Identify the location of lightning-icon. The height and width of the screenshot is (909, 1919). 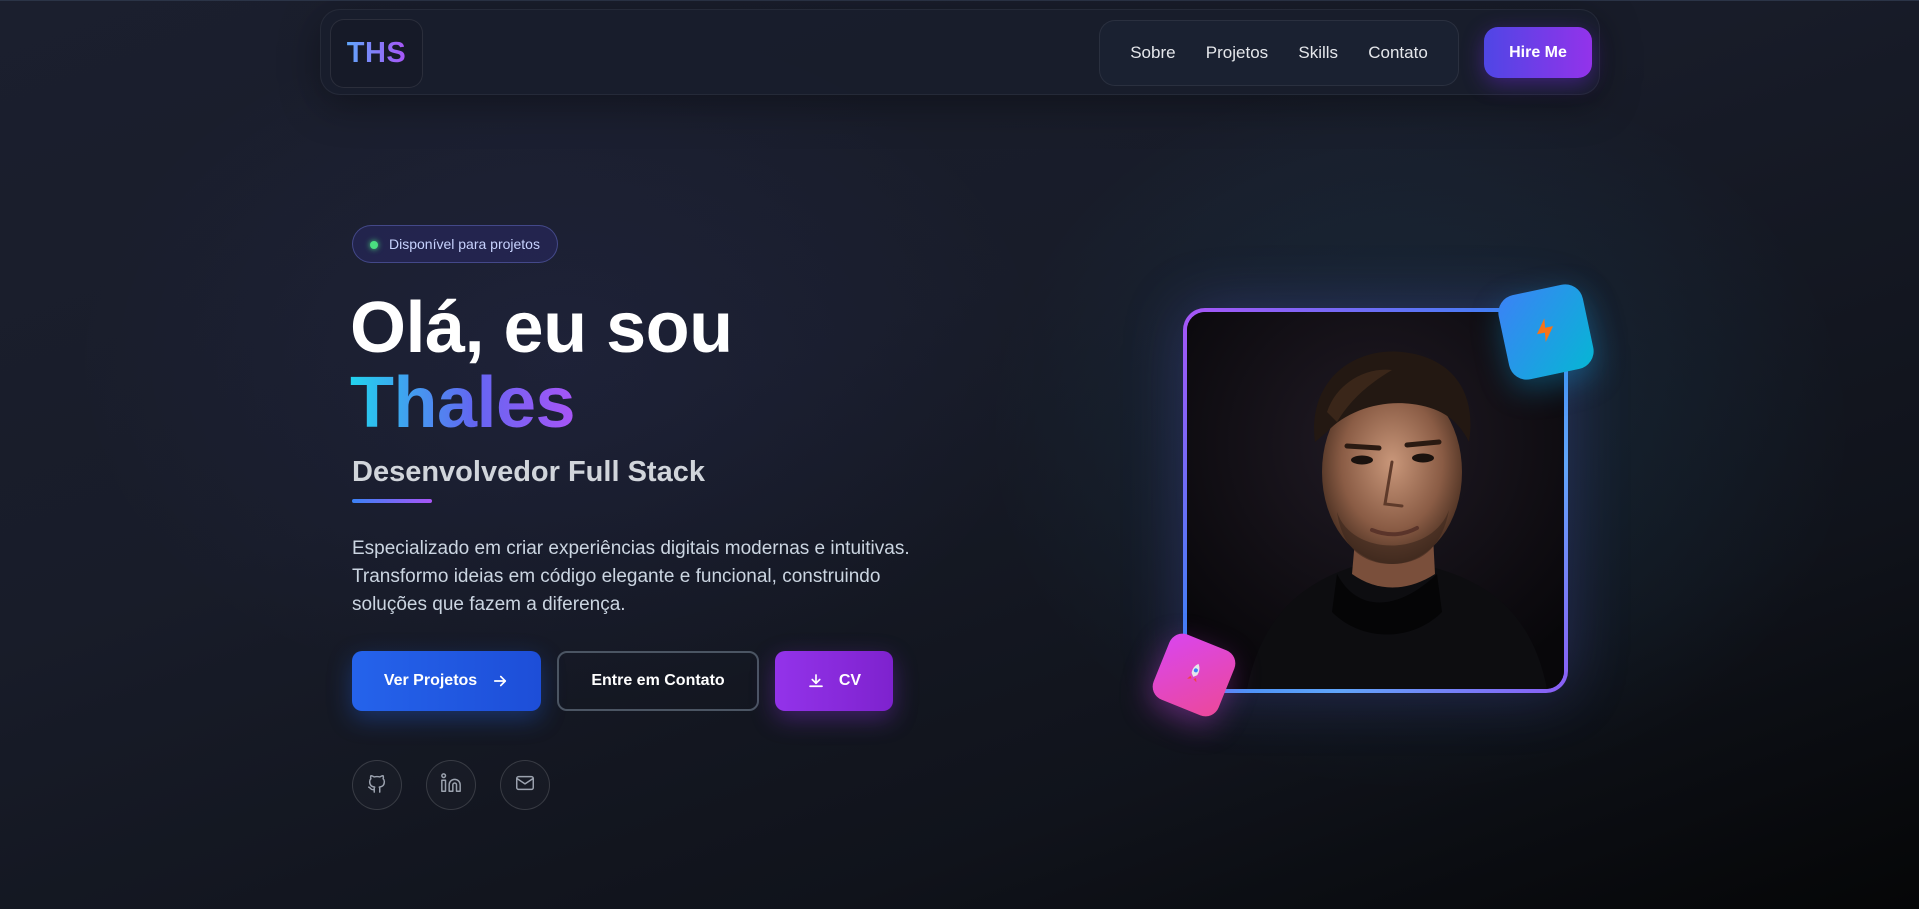
(1546, 332).